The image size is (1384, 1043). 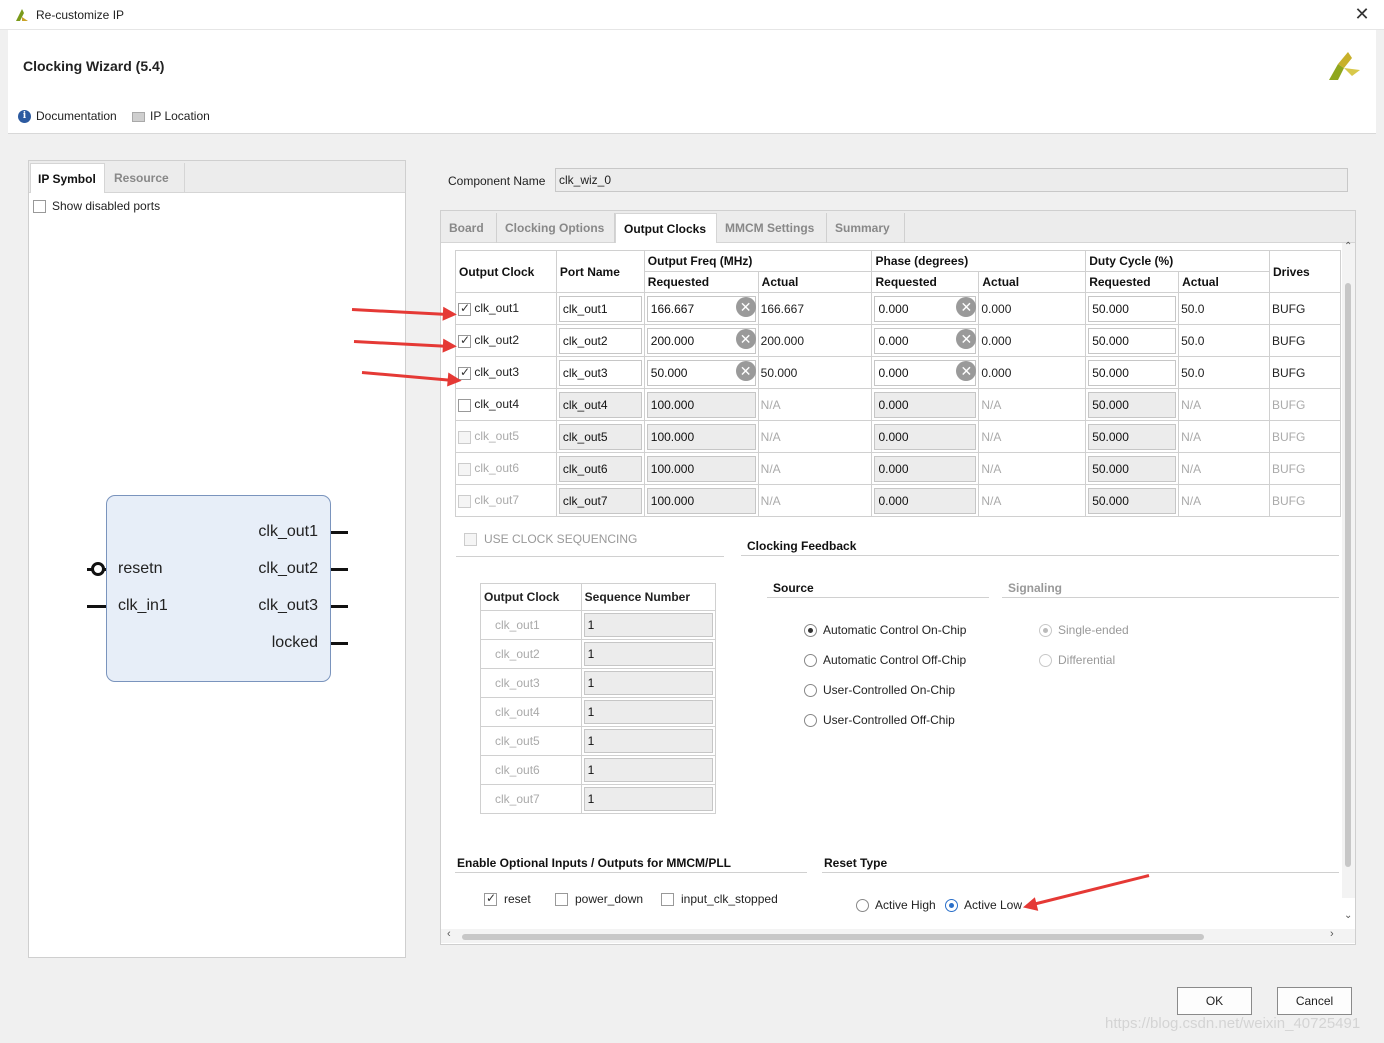 What do you see at coordinates (98, 569) in the screenshot?
I see `resetn-inversion-bubble` at bounding box center [98, 569].